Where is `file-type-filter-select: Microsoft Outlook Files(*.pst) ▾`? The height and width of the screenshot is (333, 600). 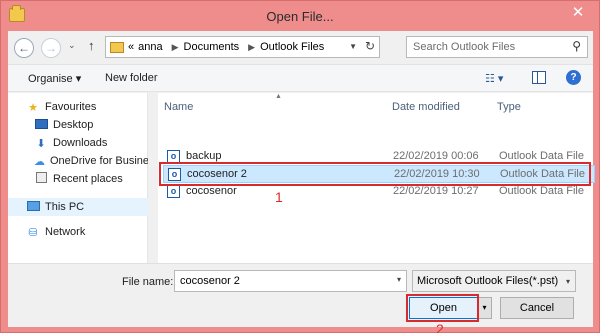 file-type-filter-select: Microsoft Outlook Files(*.pst) ▾ is located at coordinates (494, 281).